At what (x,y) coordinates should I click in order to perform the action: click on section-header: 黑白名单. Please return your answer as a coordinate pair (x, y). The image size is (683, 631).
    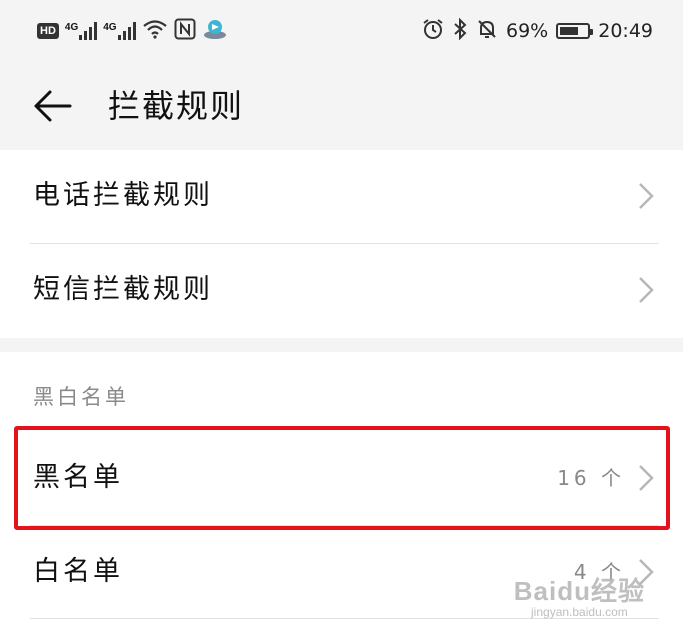
    Looking at the image, I should click on (81, 397).